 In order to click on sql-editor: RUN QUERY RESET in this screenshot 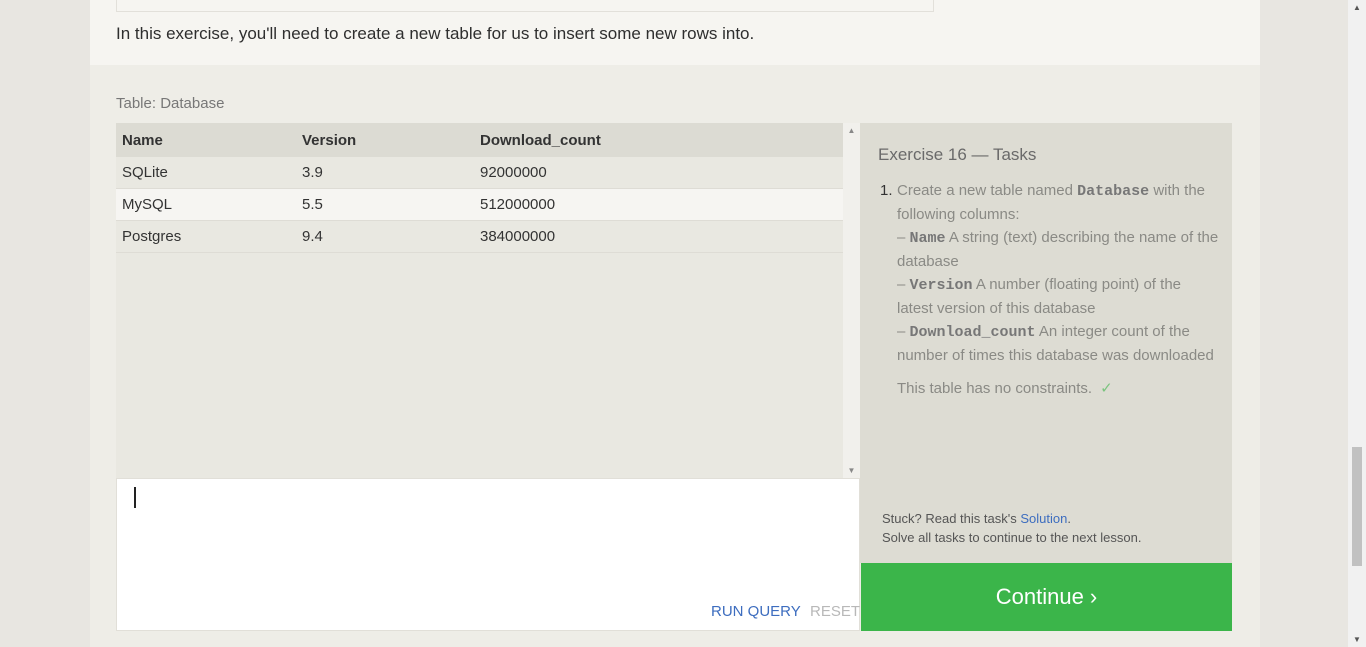, I will do `click(488, 554)`.